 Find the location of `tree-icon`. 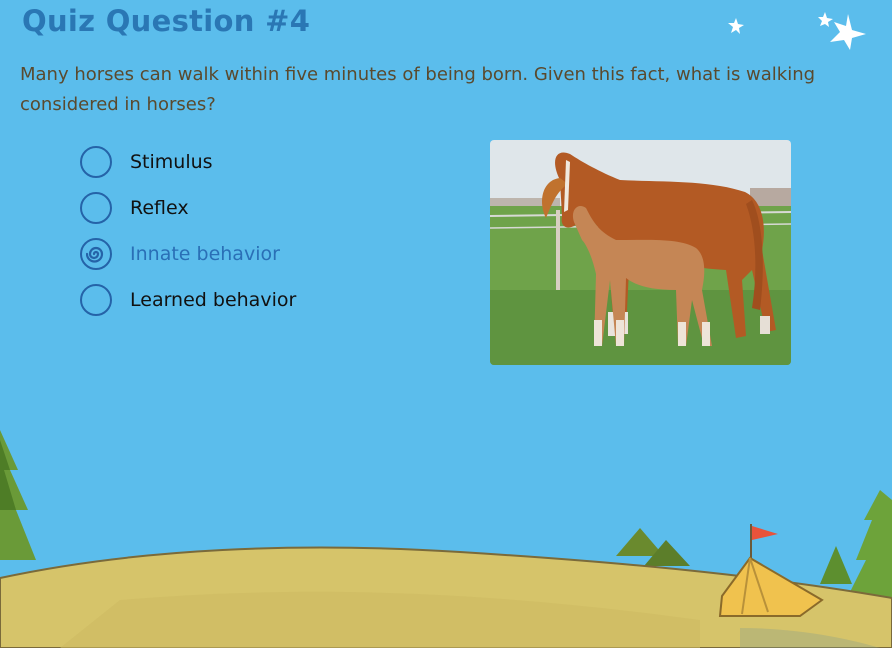

tree-icon is located at coordinates (18, 495).